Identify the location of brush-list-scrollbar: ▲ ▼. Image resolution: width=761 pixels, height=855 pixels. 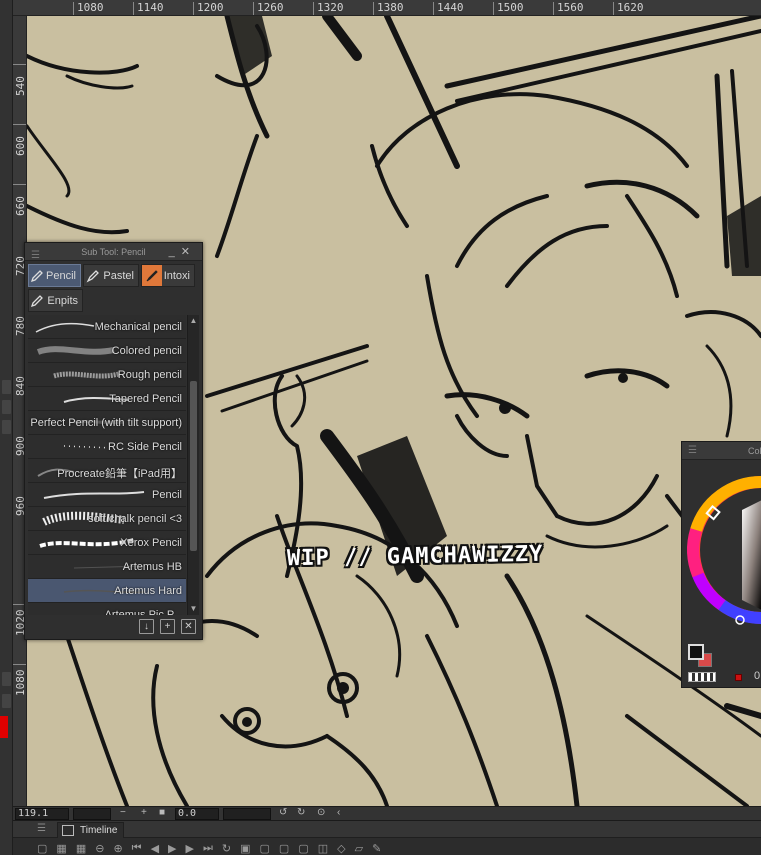
(193, 465).